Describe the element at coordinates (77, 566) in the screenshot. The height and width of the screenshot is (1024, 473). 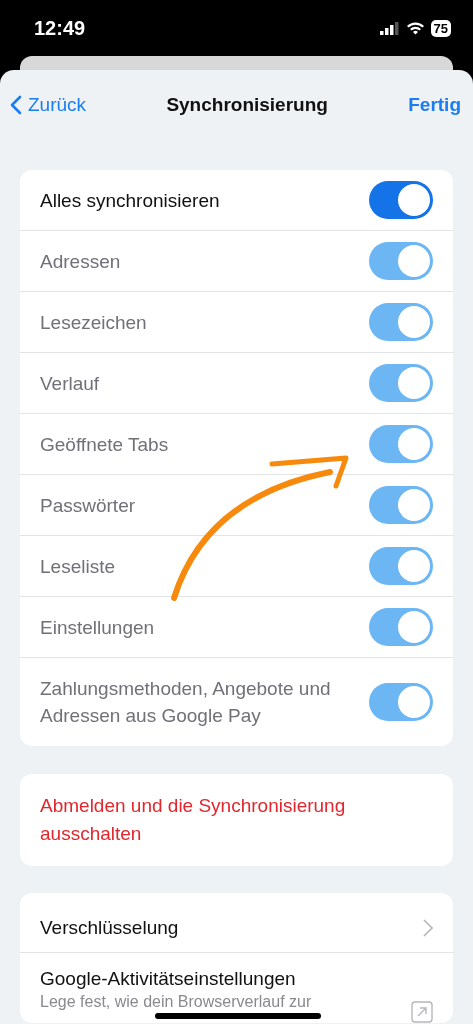
I see `setting-label: Leseliste` at that location.